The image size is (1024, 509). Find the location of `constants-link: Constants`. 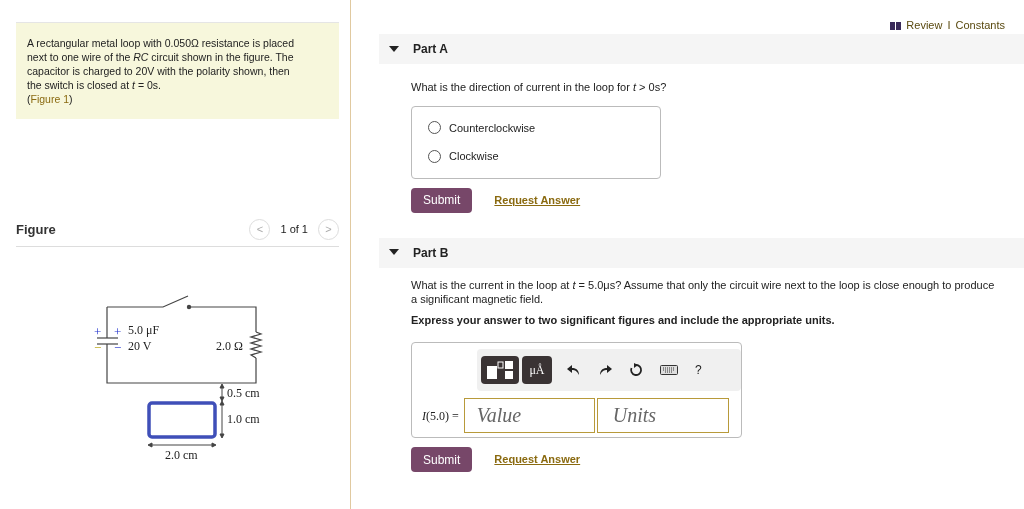

constants-link: Constants is located at coordinates (980, 25).